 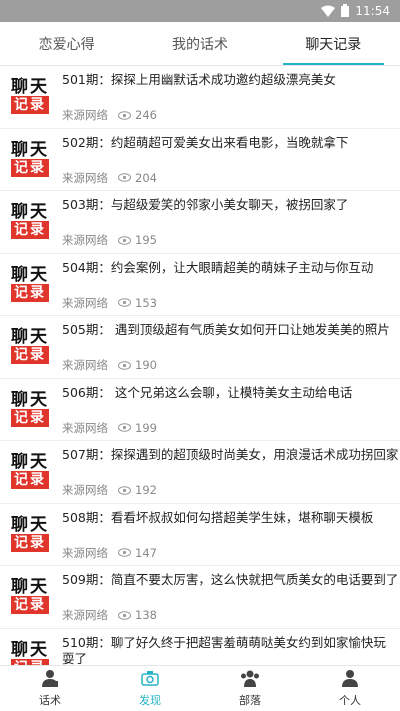 I want to click on item-views: 190, so click(x=146, y=365).